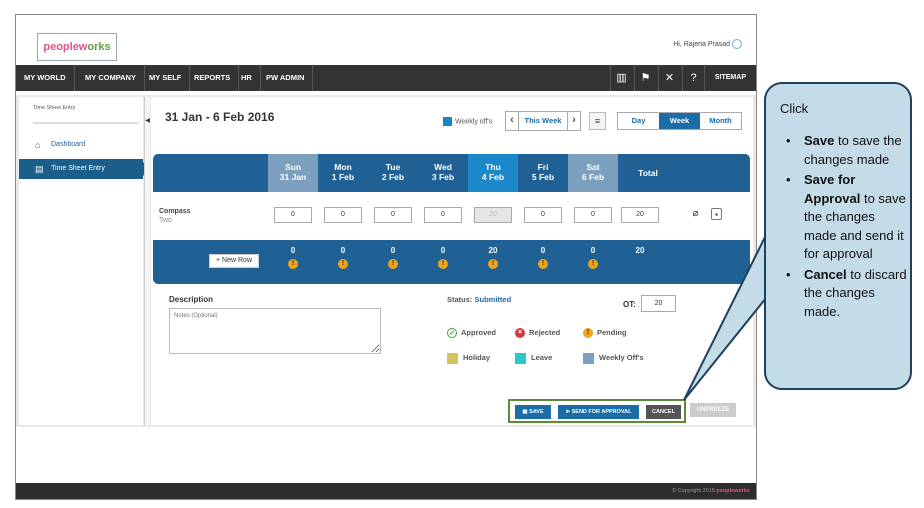  I want to click on hours-input-tue: 0, so click(393, 215).